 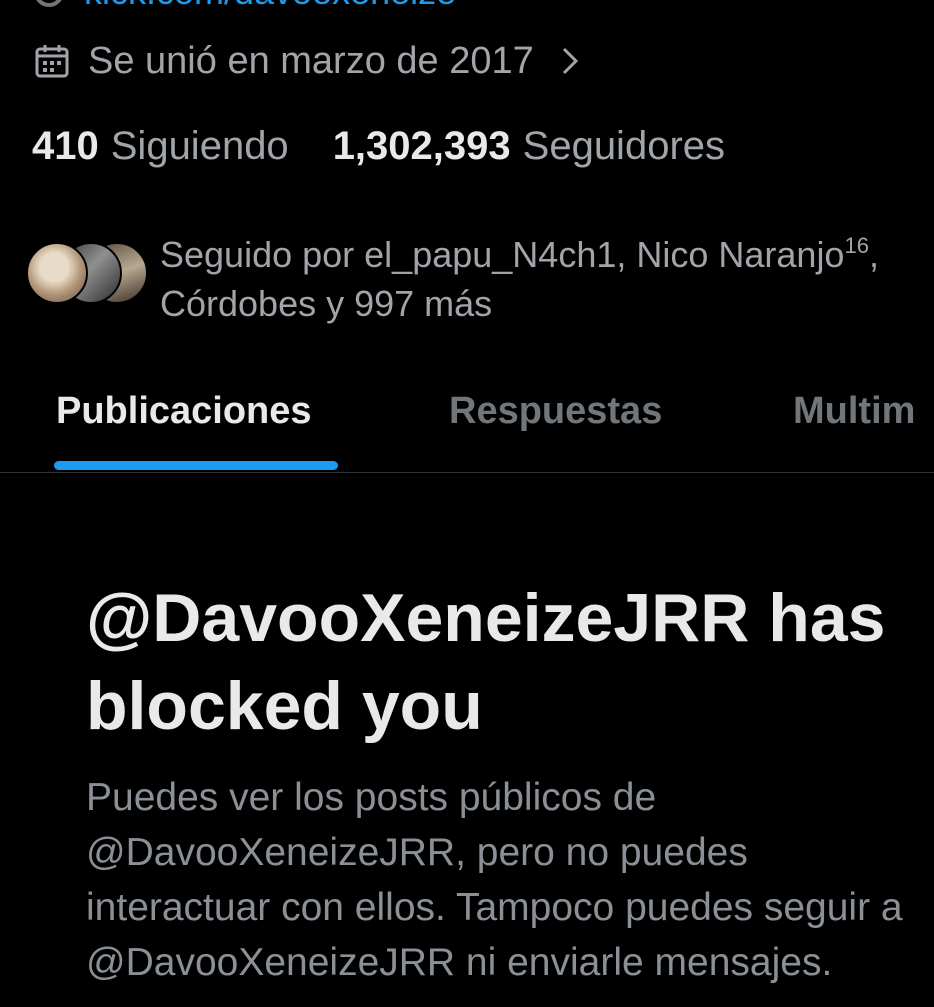 I want to click on followed-by-superscript: 16, so click(x=856, y=245).